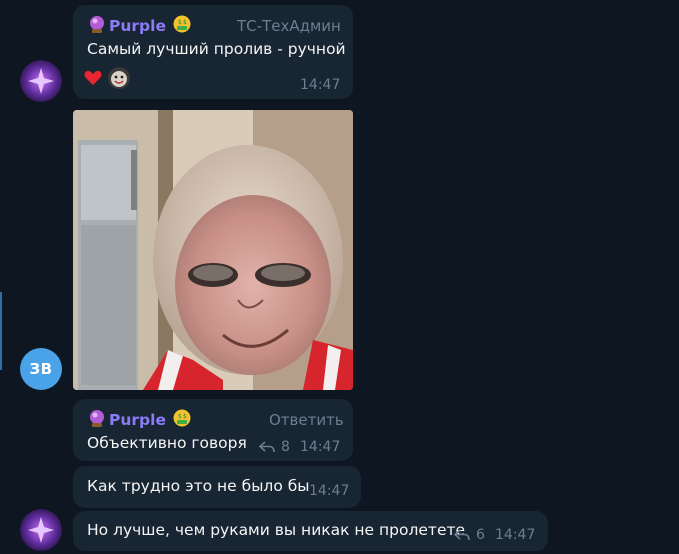  I want to click on reply-count-value: 6, so click(480, 535).